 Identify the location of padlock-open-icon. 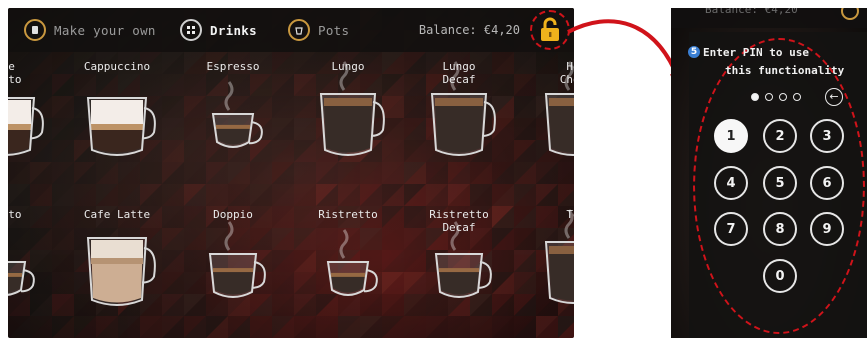
(550, 29).